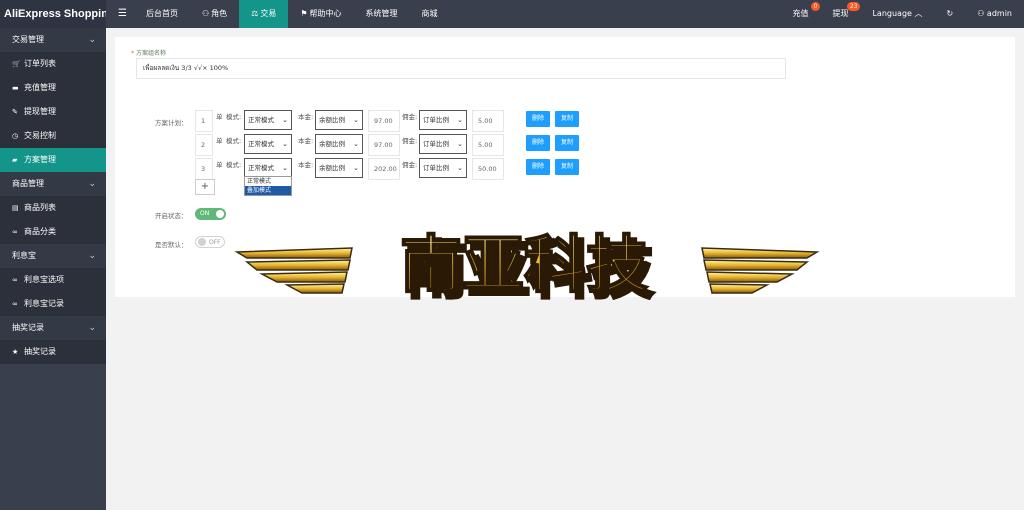 The width and height of the screenshot is (1024, 510). What do you see at coordinates (268, 13) in the screenshot?
I see `top-nav-label: 交易` at bounding box center [268, 13].